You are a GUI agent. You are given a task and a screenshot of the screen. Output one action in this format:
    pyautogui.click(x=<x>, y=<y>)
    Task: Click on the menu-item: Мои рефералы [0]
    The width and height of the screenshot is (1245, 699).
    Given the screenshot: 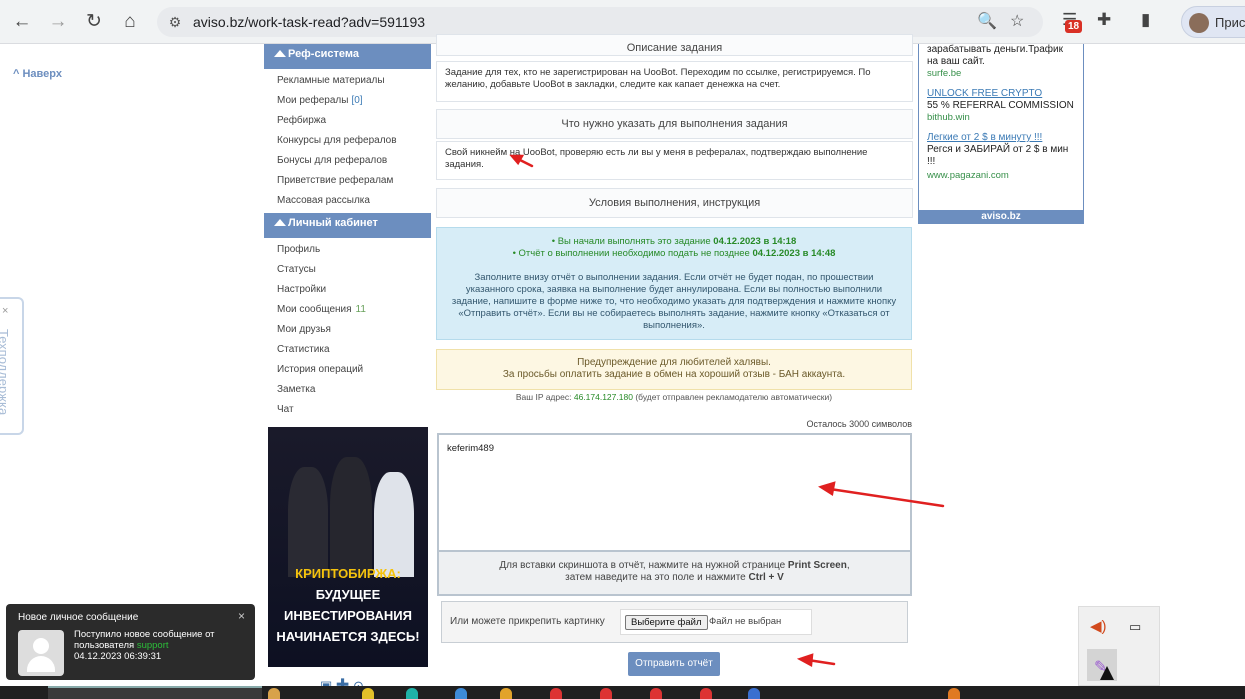 What is the action you would take?
    pyautogui.click(x=347, y=101)
    